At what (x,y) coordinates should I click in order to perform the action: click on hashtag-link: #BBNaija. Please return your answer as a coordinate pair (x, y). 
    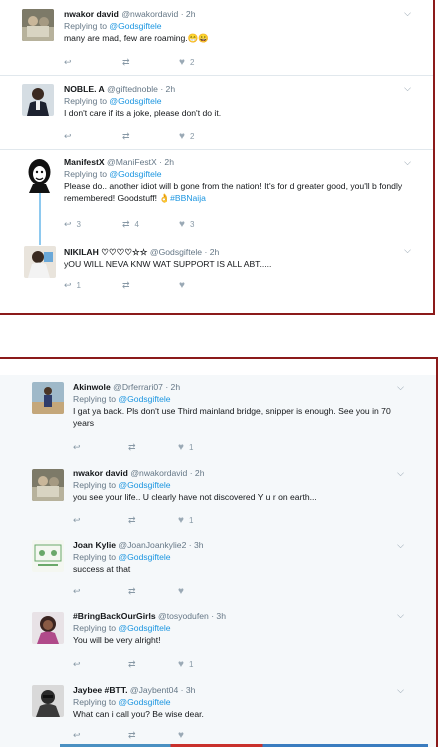
    Looking at the image, I should click on (188, 198).